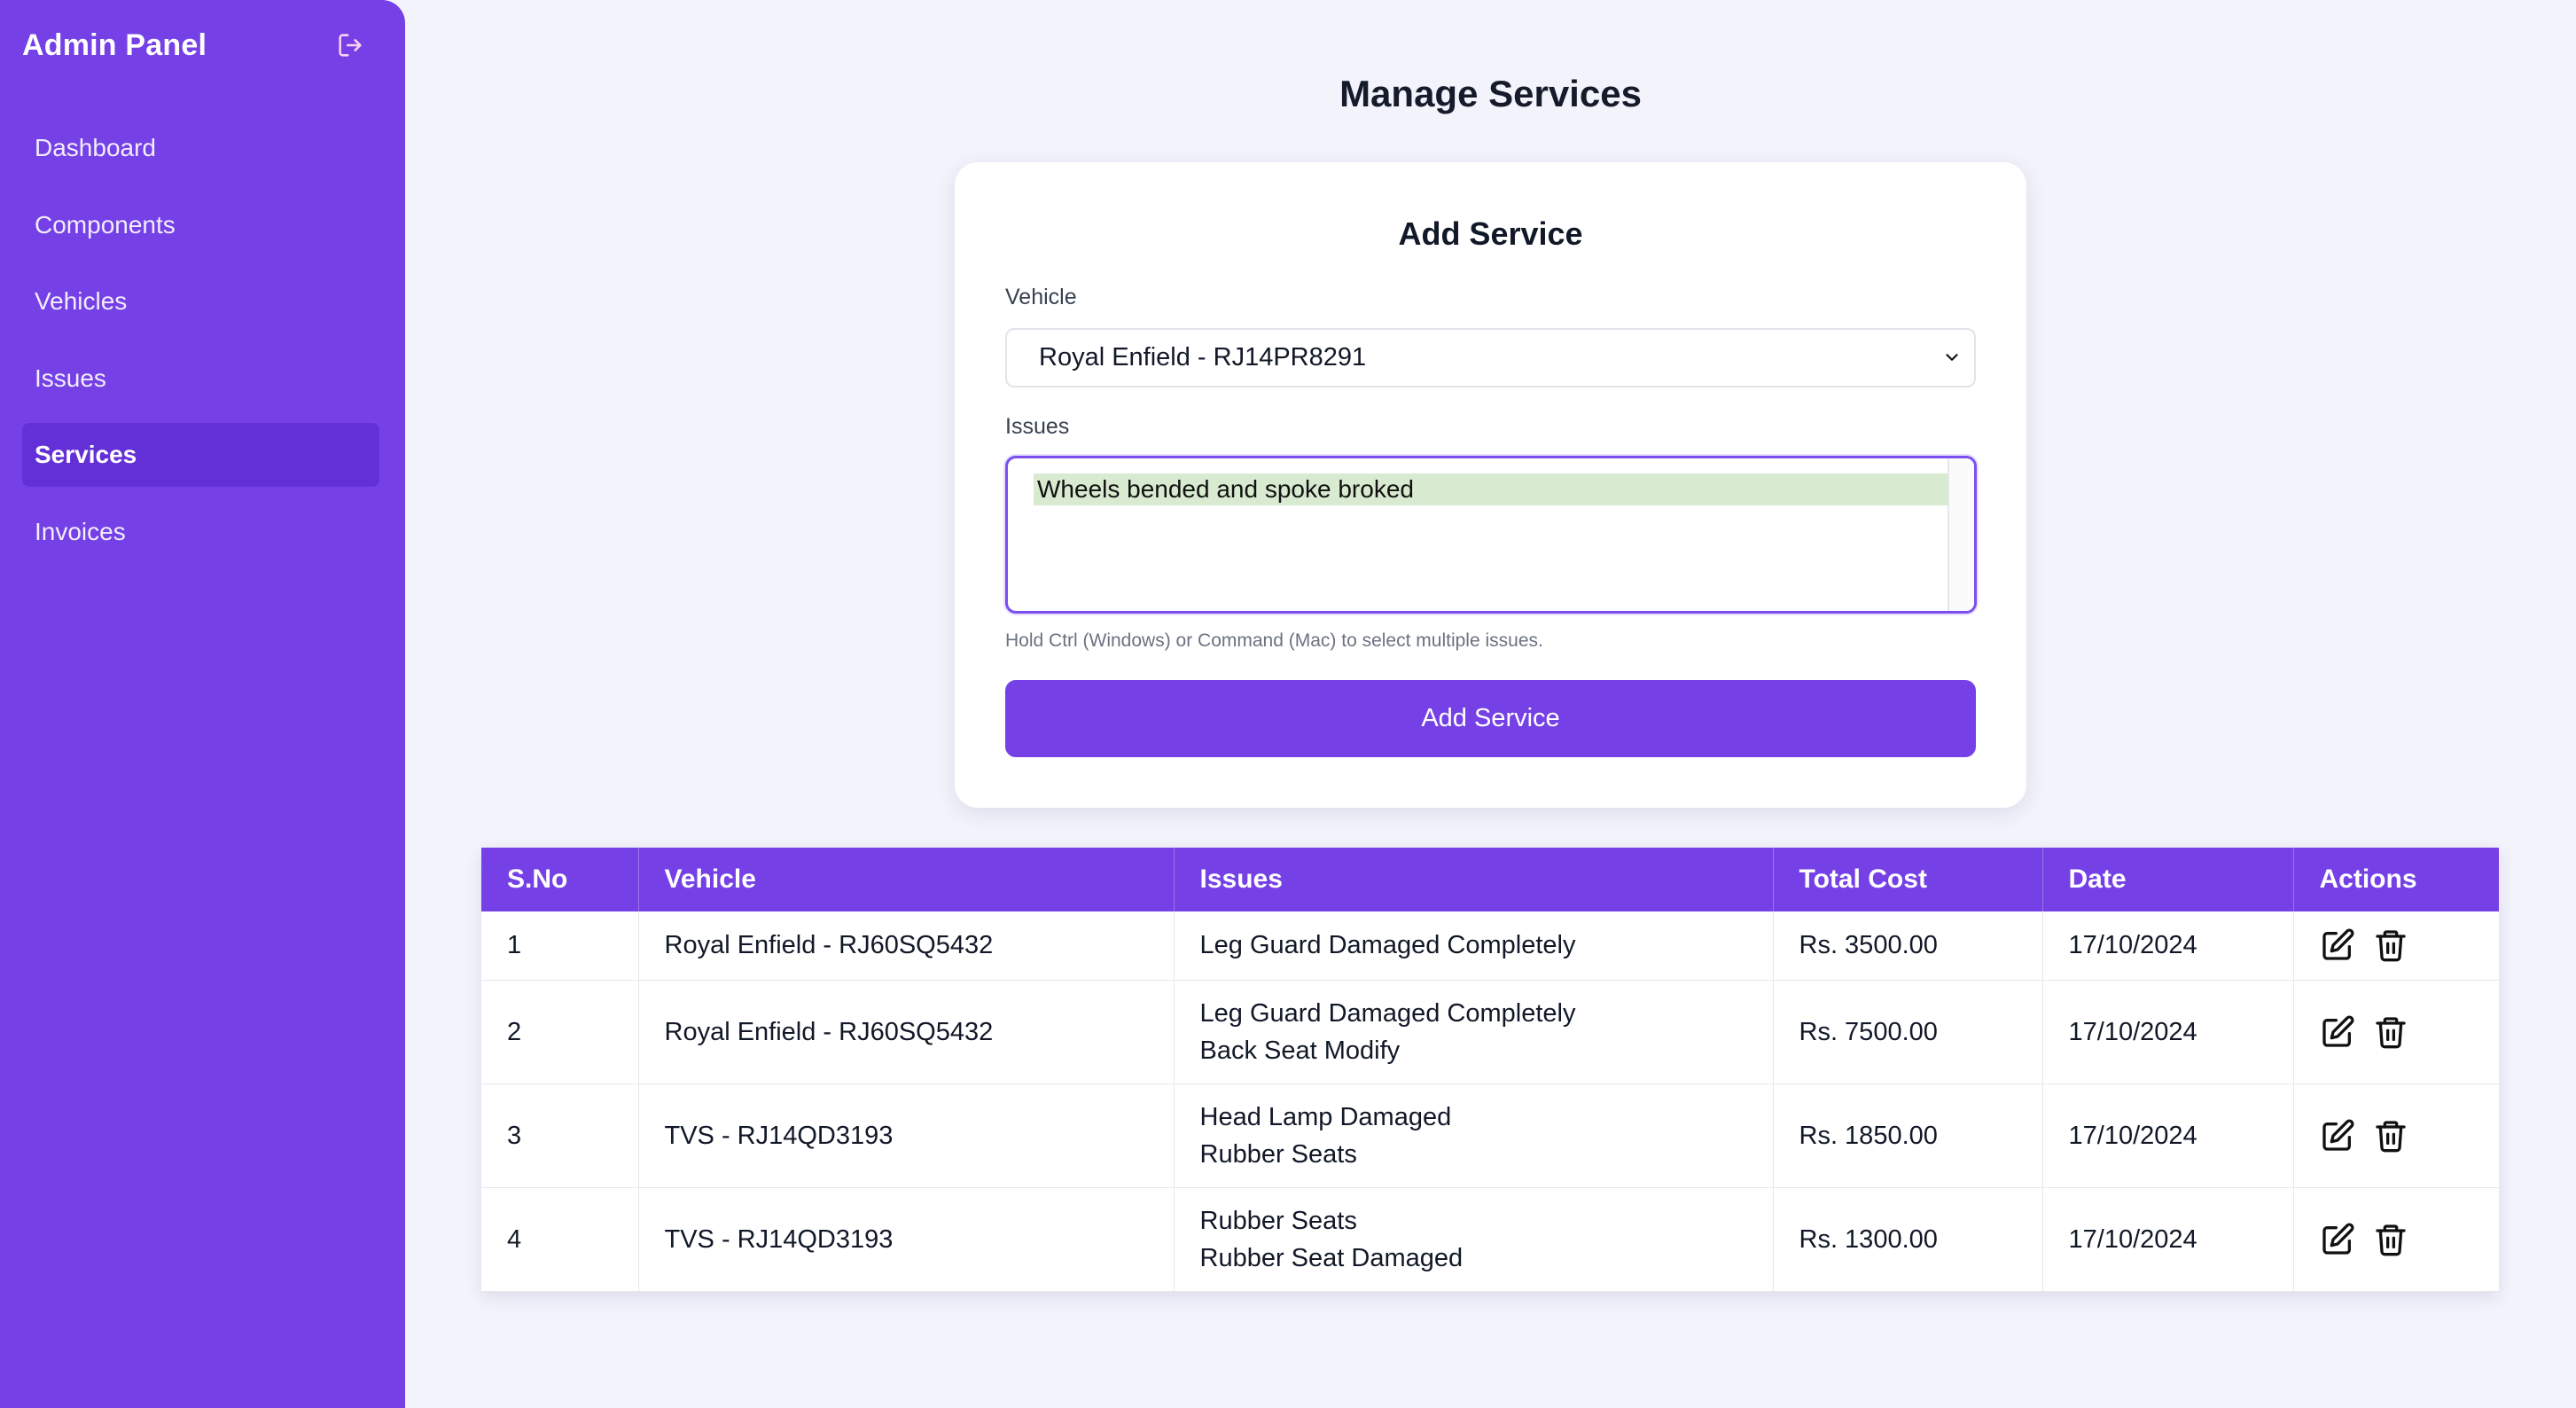  I want to click on cell-sno: 4, so click(560, 1240).